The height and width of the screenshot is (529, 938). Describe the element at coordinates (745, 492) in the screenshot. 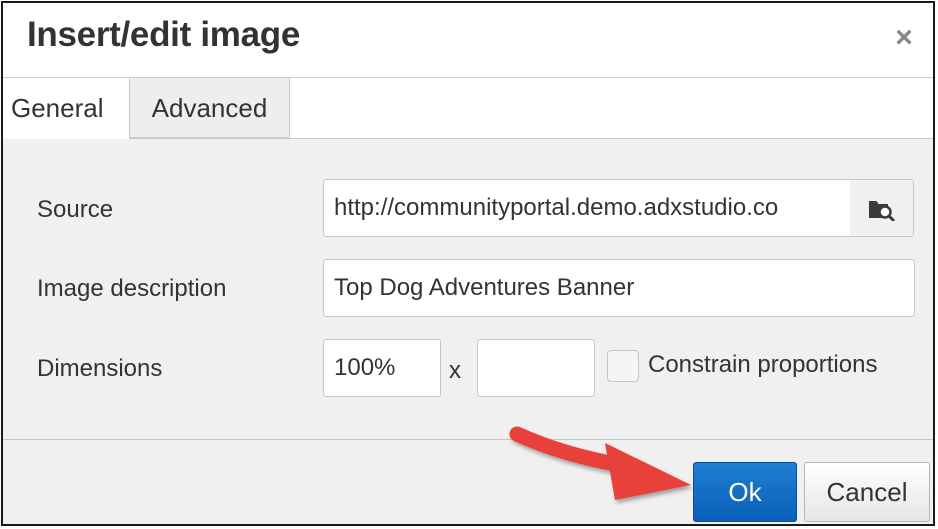

I see `ok-button: Ok` at that location.